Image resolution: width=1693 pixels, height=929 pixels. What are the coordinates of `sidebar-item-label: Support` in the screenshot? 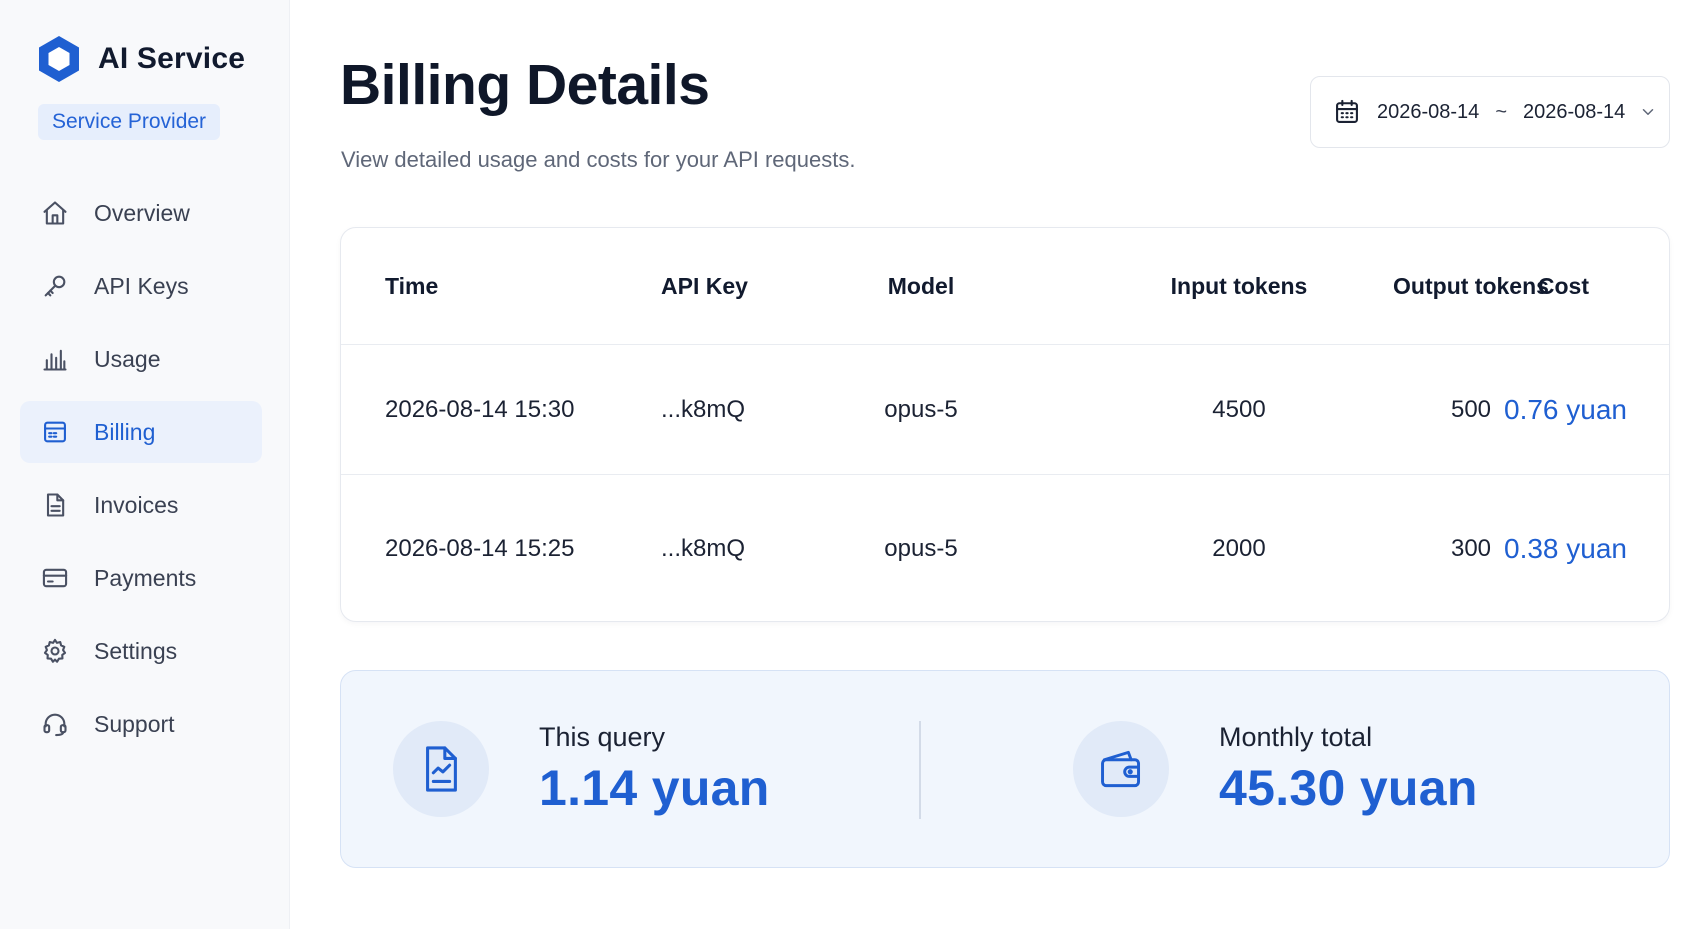 It's located at (134, 723).